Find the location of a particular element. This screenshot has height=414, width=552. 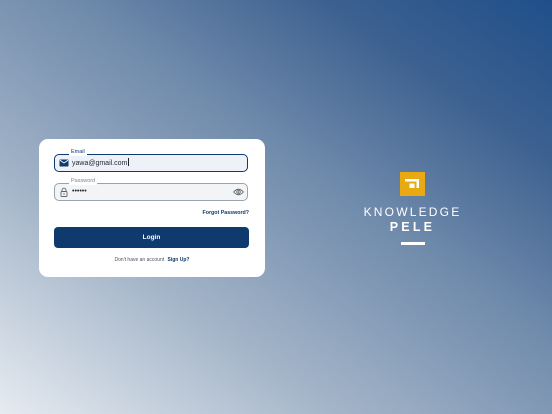

password-field: Password •••••• is located at coordinates (151, 189).